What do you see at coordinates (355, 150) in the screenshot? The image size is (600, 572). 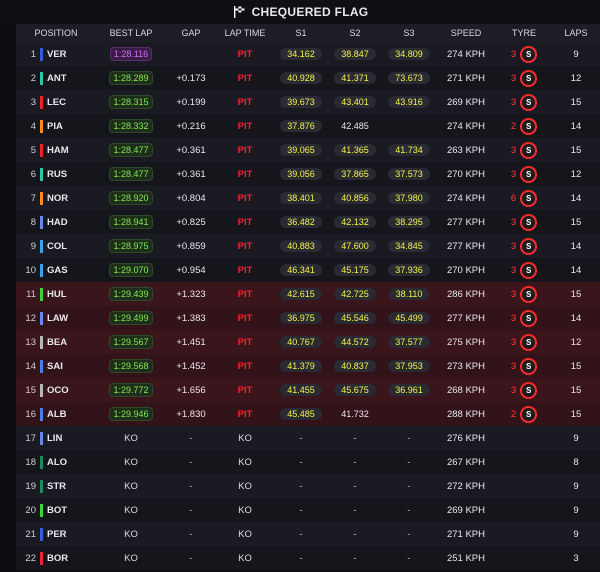 I see `s2-value: 41.365` at bounding box center [355, 150].